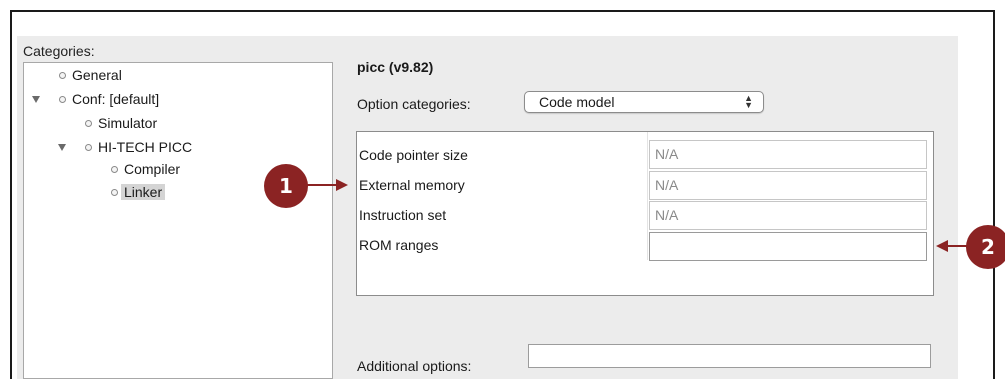  I want to click on arrow-left-icon, so click(942, 246).